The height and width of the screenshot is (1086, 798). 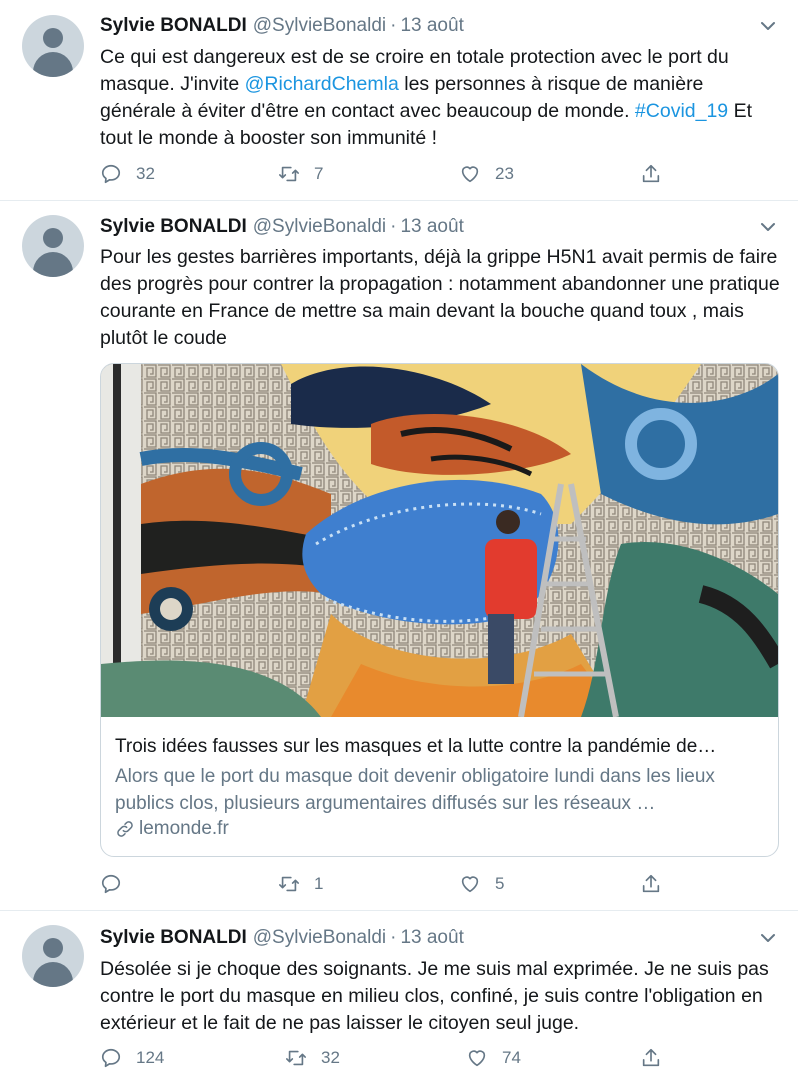 What do you see at coordinates (493, 1058) in the screenshot?
I see `like-button: 74` at bounding box center [493, 1058].